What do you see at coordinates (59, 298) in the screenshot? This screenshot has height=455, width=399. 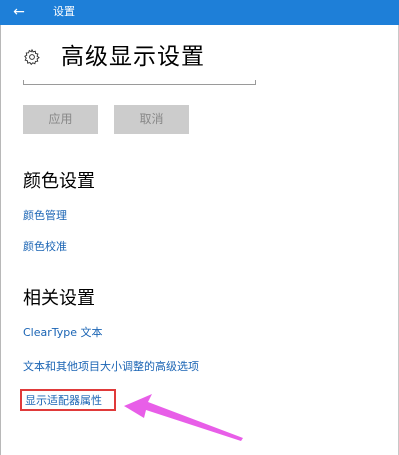 I see `related-settings-heading: 相关设置` at bounding box center [59, 298].